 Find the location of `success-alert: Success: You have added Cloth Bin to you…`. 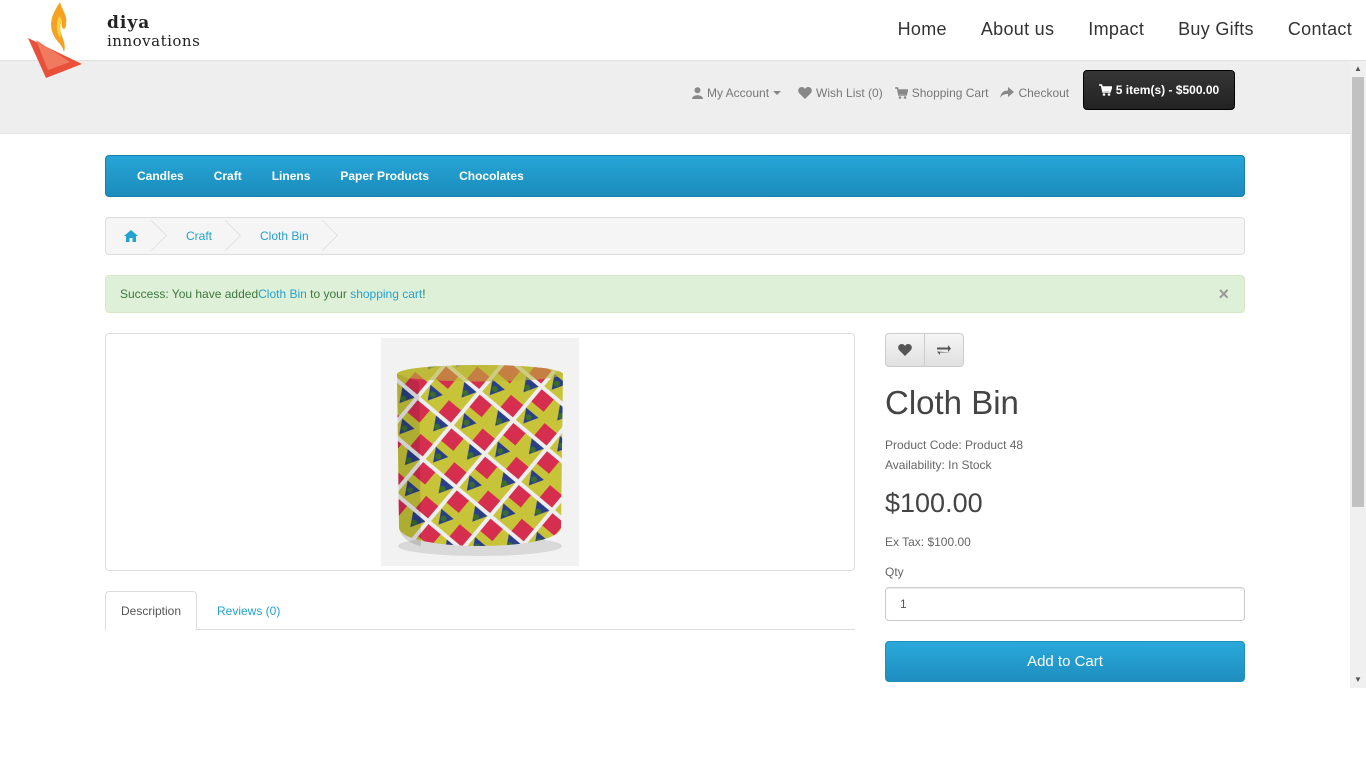

success-alert: Success: You have added Cloth Bin to you… is located at coordinates (675, 294).